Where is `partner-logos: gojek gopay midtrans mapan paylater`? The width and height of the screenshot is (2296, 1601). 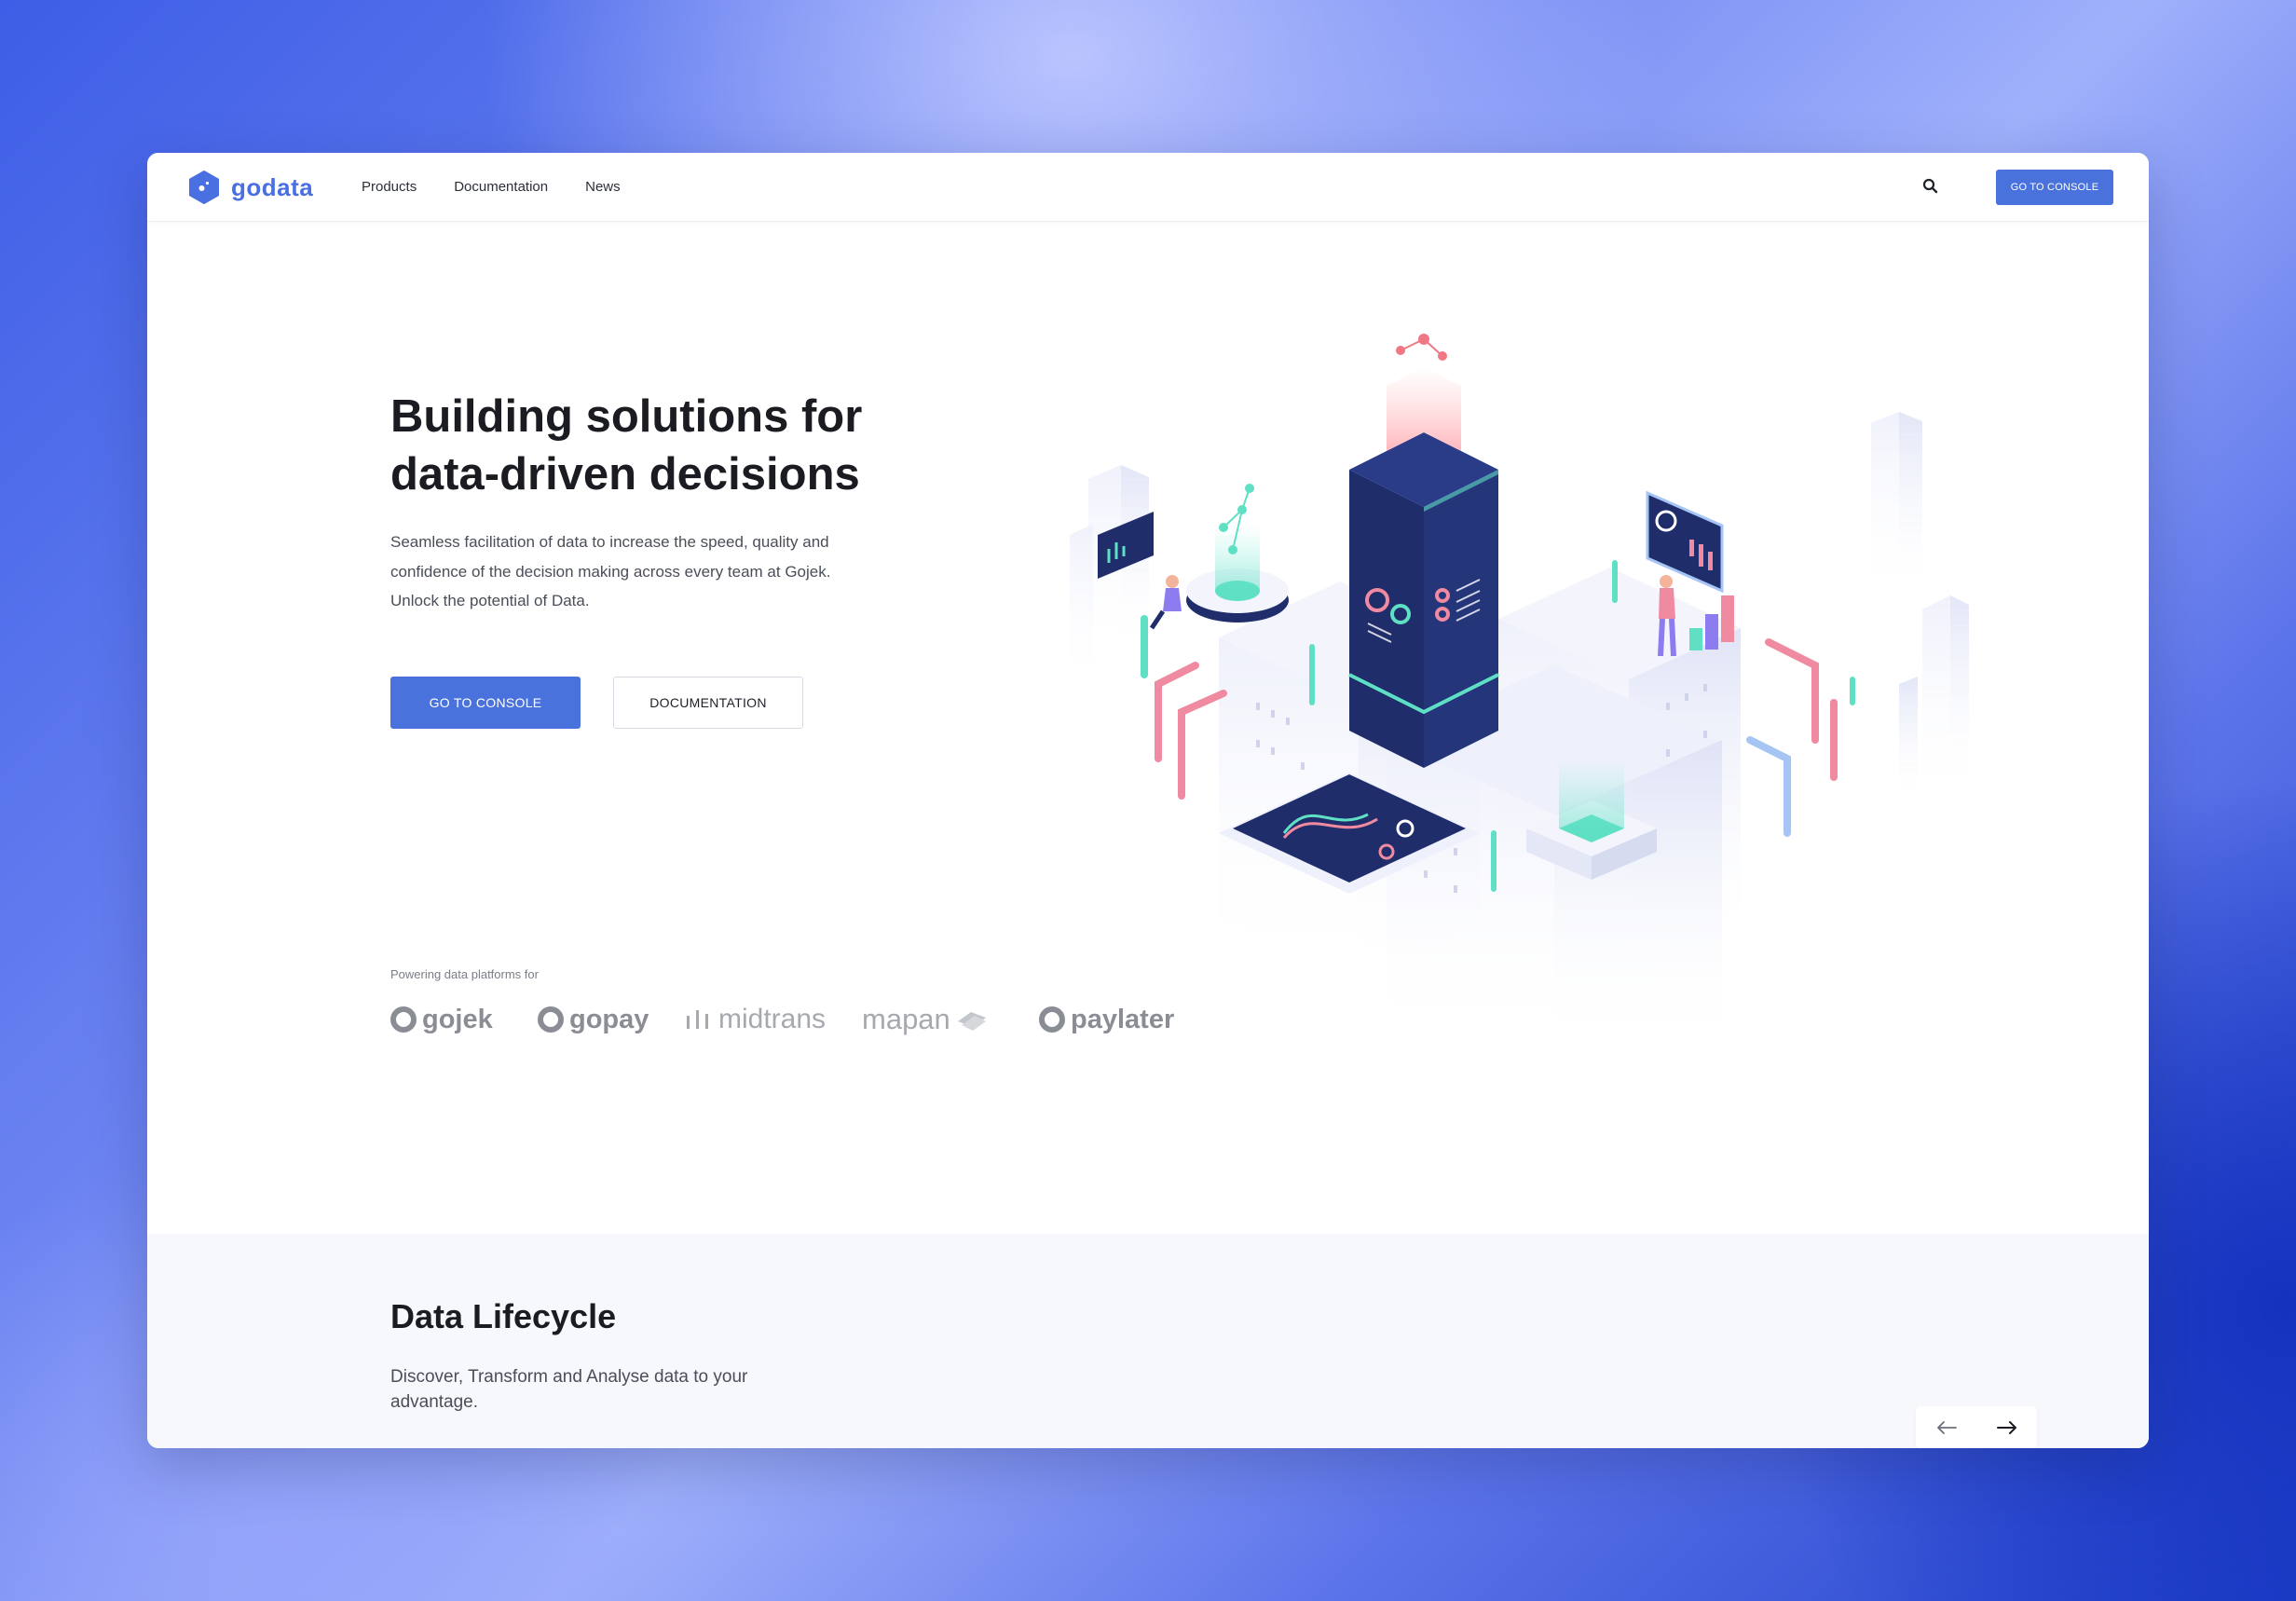 partner-logos: gojek gopay midtrans mapan paylater is located at coordinates (793, 1019).